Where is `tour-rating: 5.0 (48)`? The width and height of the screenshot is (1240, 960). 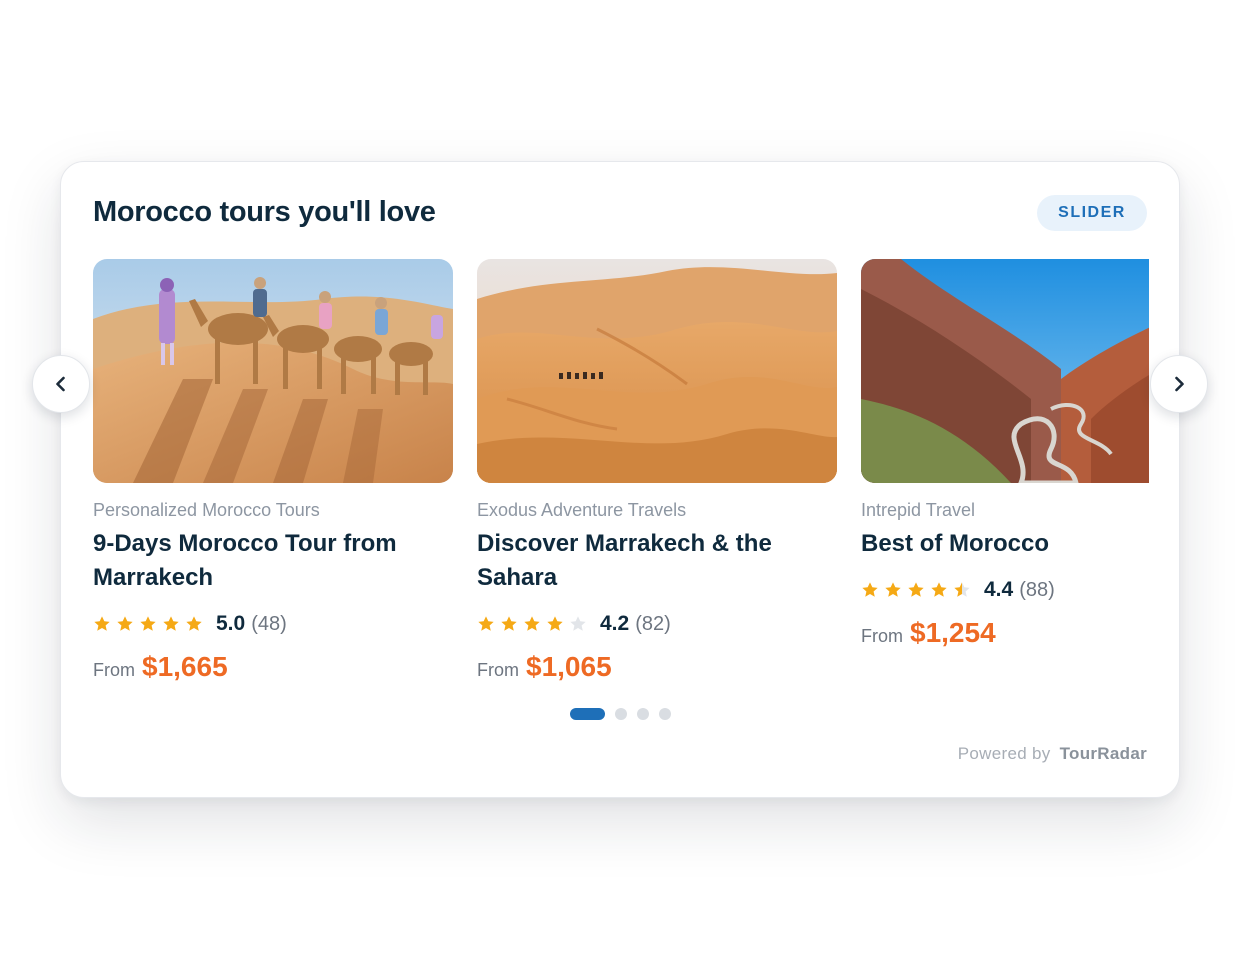
tour-rating: 5.0 (48) is located at coordinates (273, 624).